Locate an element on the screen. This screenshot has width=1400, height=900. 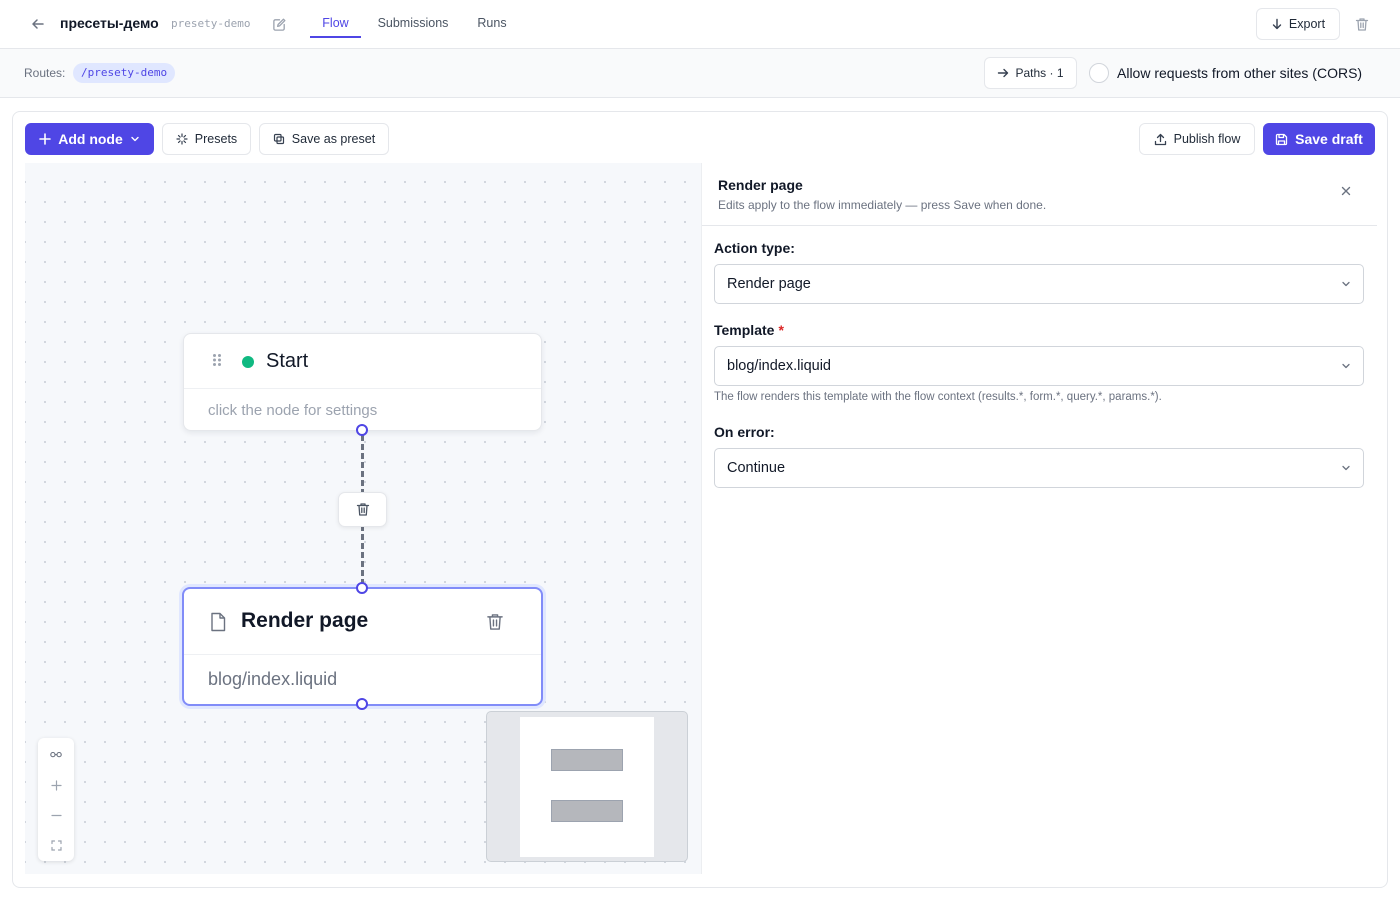
template-label: Template * is located at coordinates (749, 330).